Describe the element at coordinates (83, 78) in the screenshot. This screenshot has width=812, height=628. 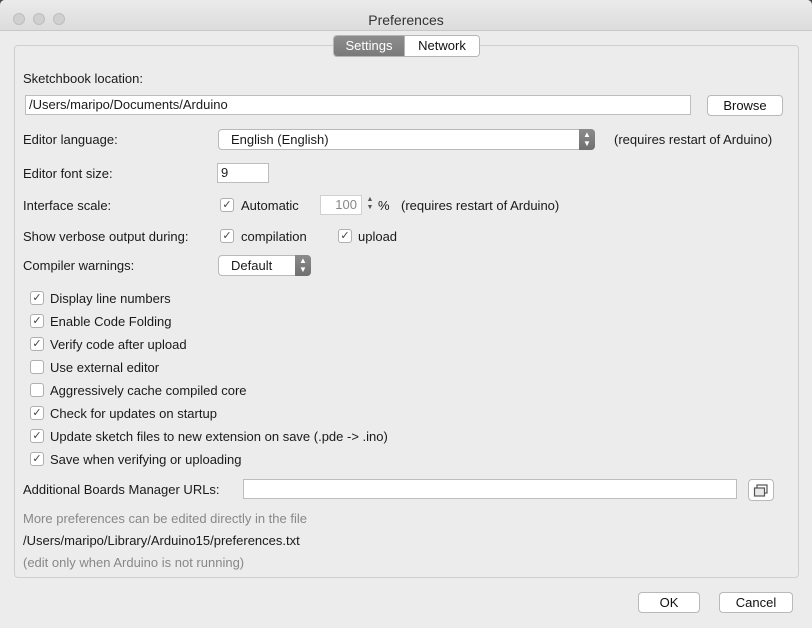
I see `sketchbook-label: Sketchbook location:` at that location.